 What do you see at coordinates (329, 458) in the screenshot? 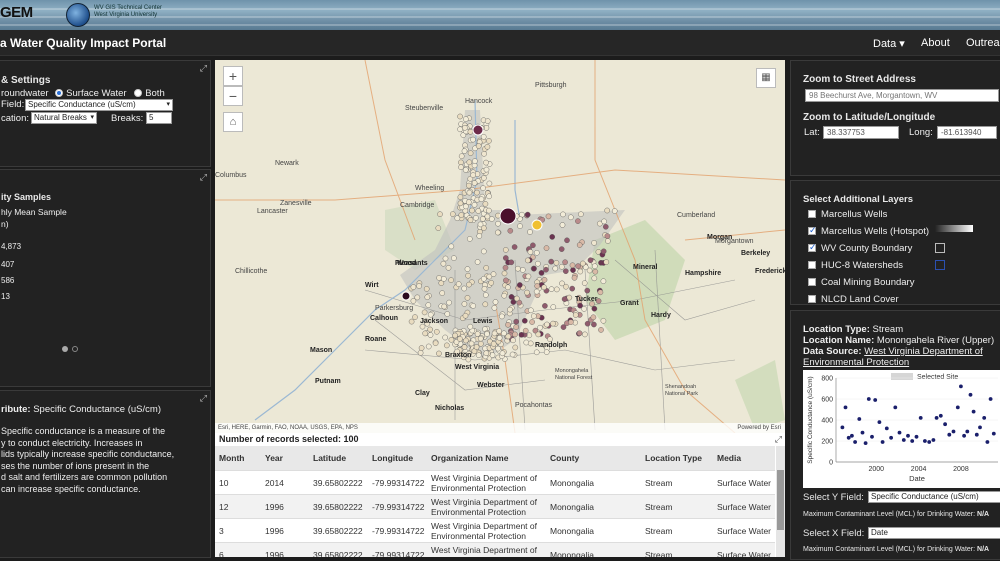
I see `column-header: Latitude` at bounding box center [329, 458].